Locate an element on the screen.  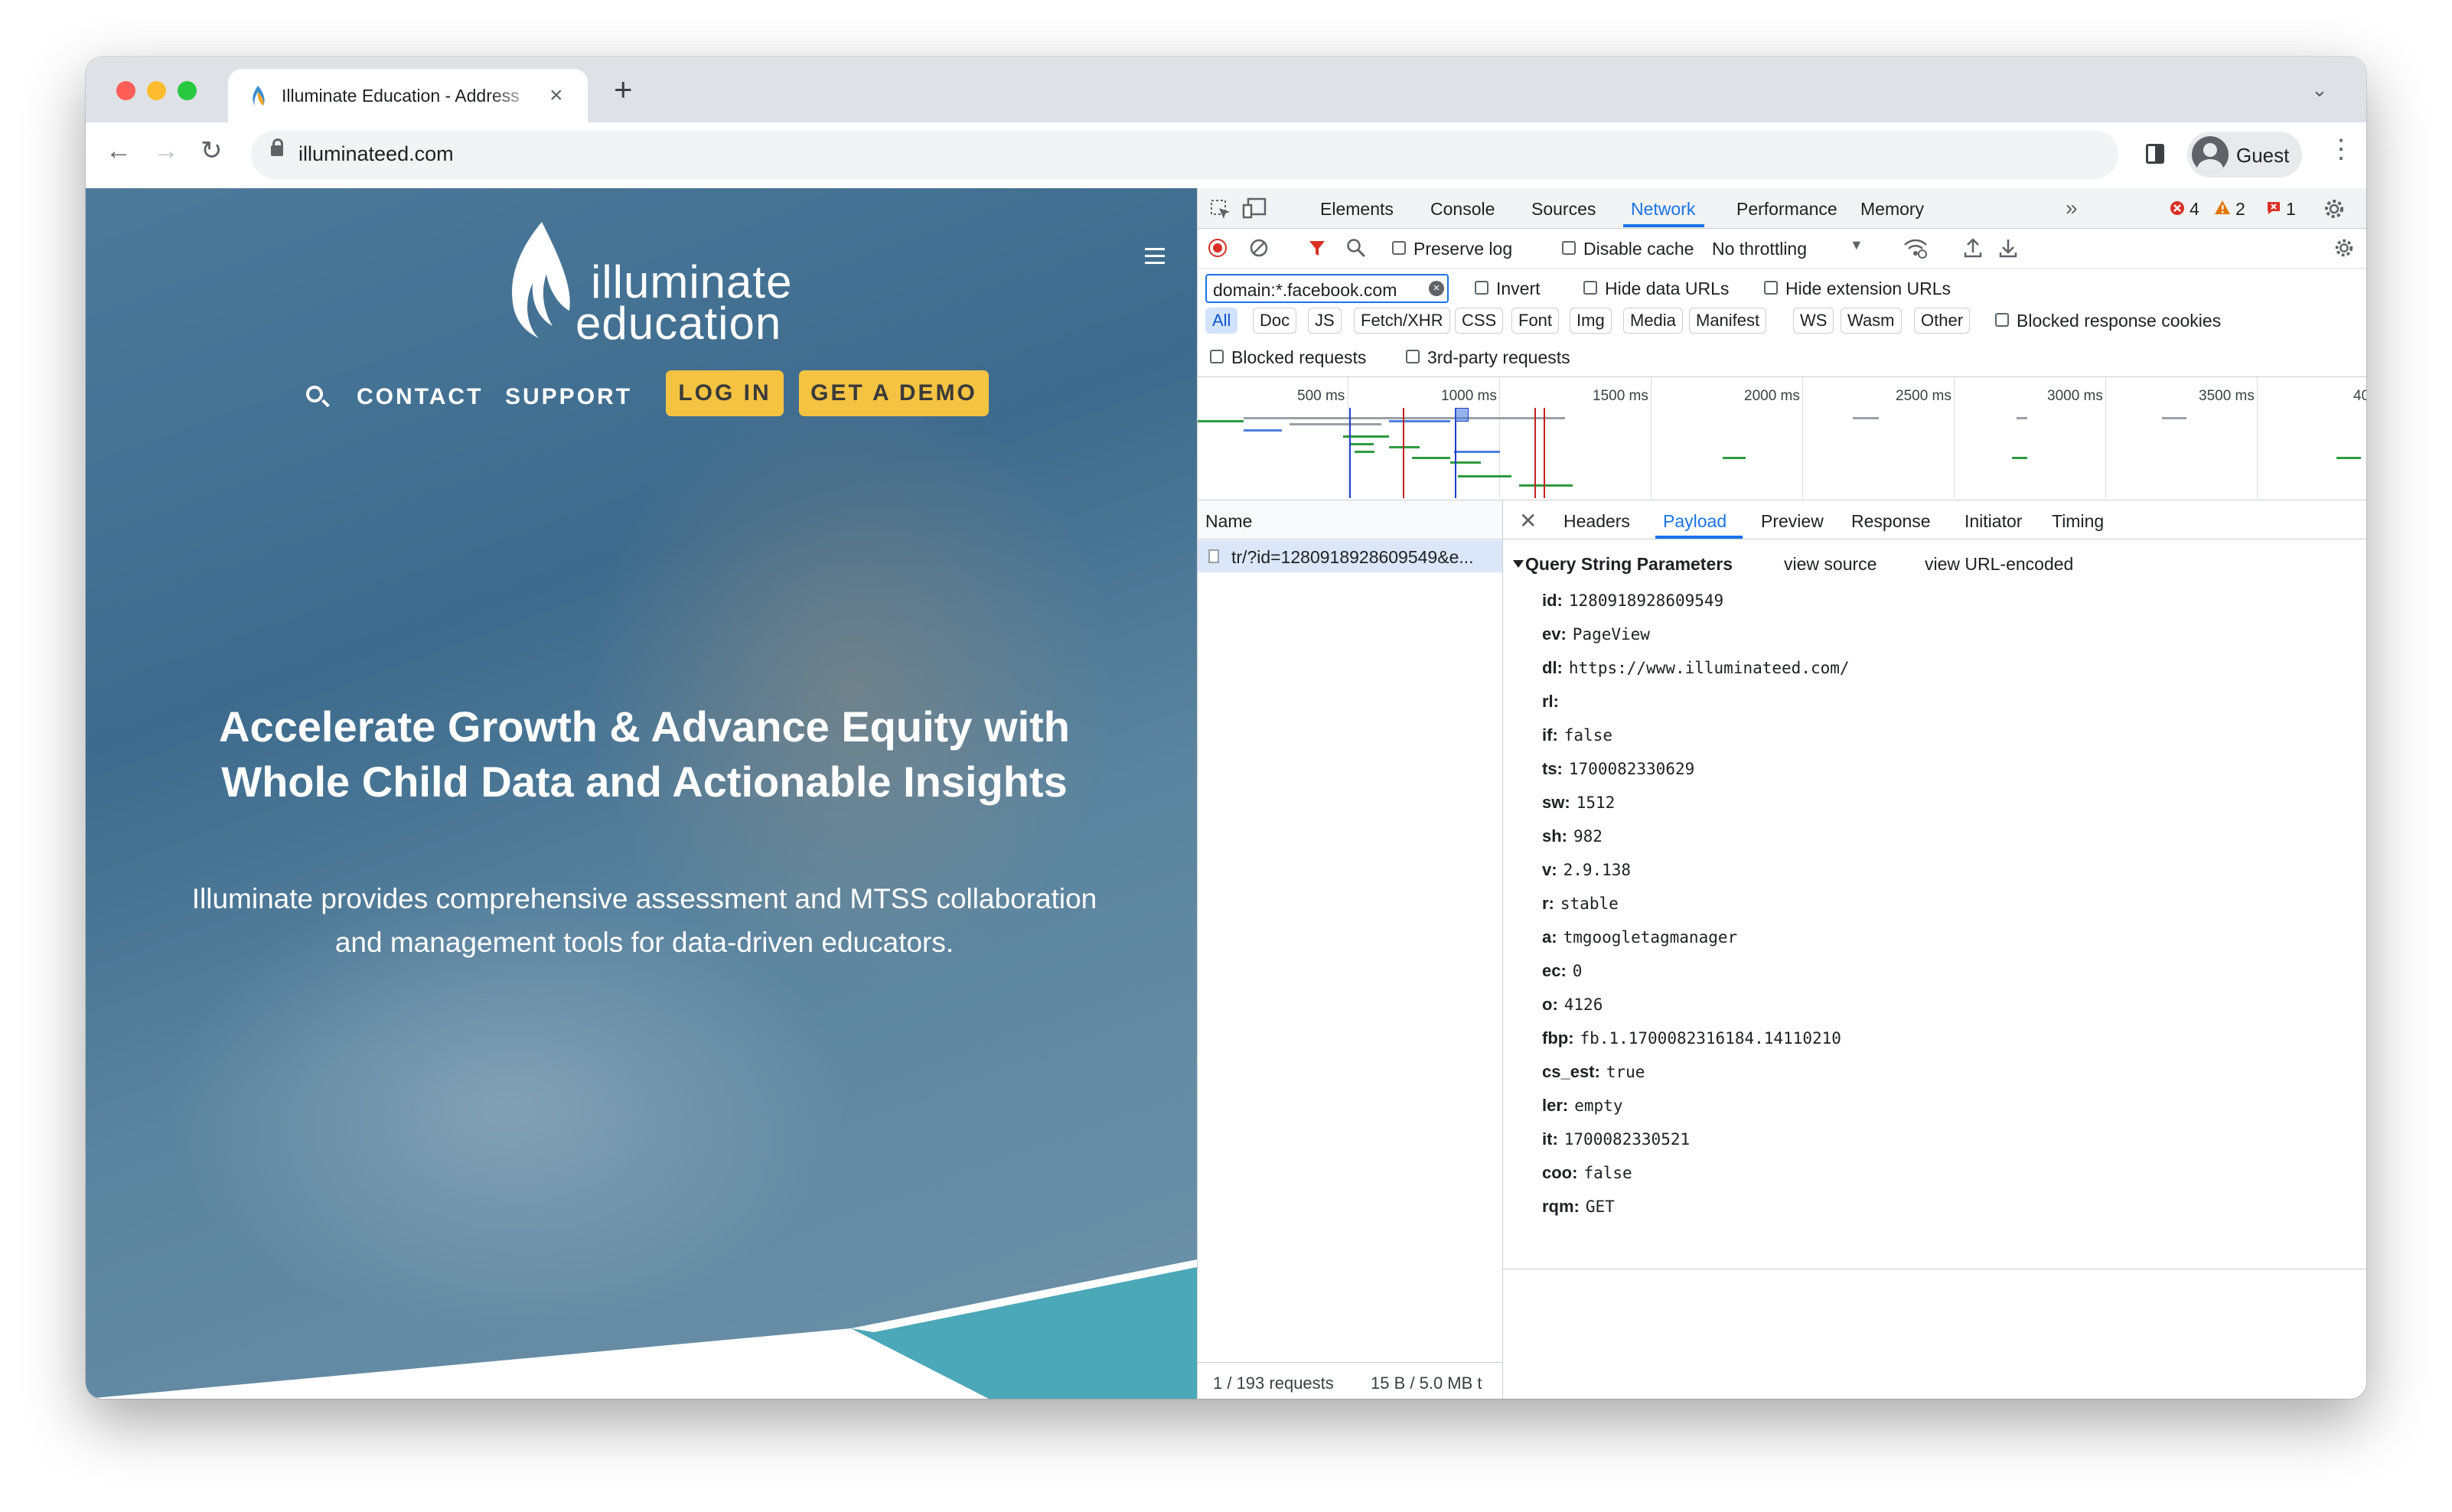
tab-network: Network is located at coordinates (1663, 210).